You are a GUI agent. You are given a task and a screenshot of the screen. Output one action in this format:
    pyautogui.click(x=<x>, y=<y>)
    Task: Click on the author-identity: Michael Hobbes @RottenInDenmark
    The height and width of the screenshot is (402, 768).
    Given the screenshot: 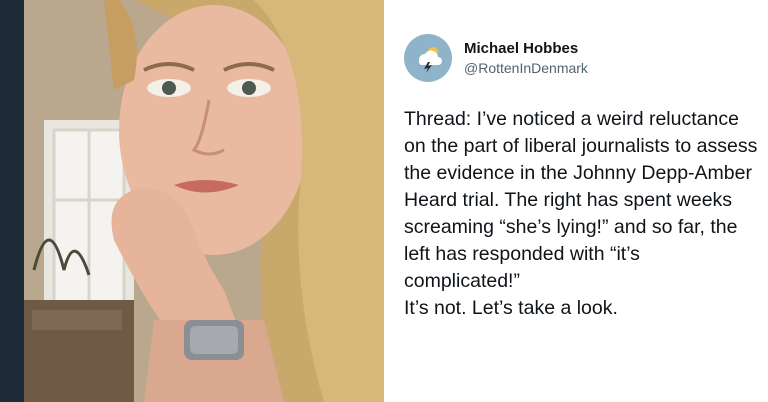 What is the action you would take?
    pyautogui.click(x=526, y=58)
    